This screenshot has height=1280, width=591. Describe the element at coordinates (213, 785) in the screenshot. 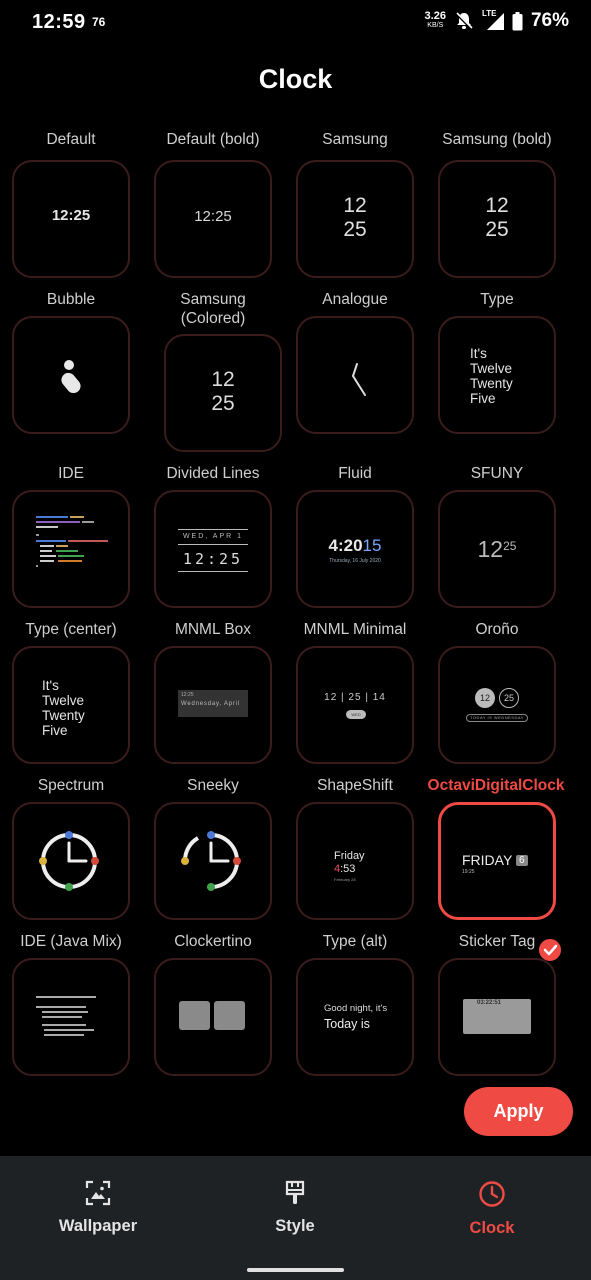

I see `clock-option-label: Sneeky` at that location.